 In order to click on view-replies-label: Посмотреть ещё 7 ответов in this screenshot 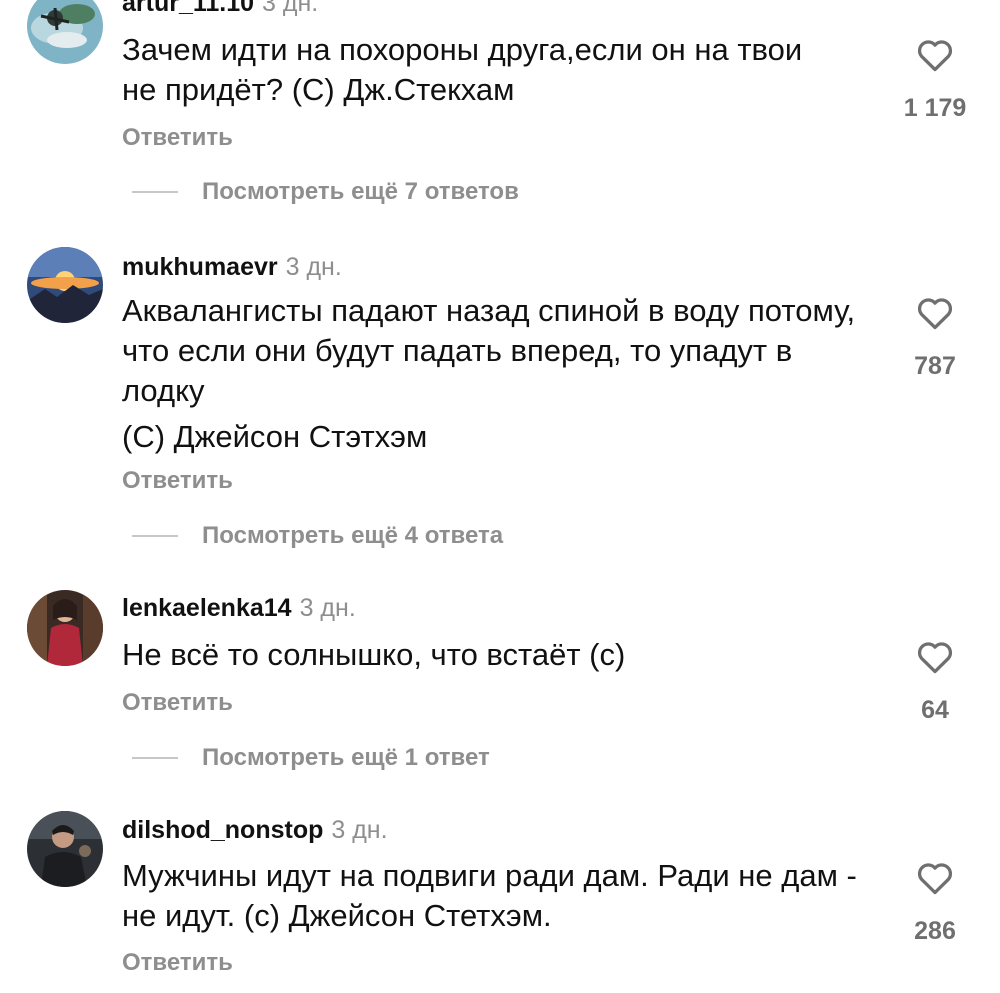, I will do `click(360, 191)`.